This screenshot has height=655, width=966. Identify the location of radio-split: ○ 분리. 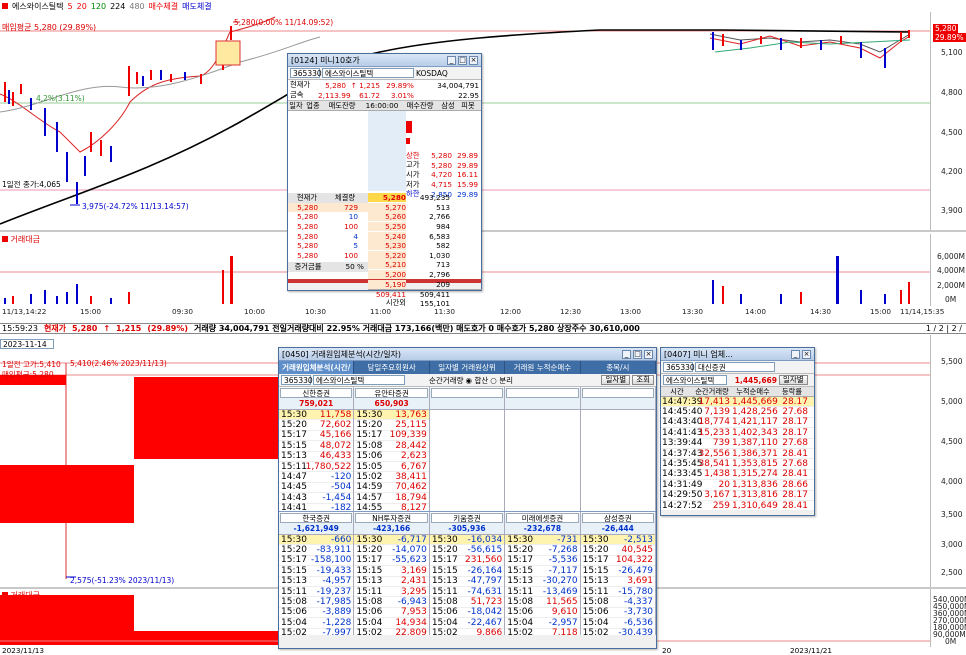
(501, 380).